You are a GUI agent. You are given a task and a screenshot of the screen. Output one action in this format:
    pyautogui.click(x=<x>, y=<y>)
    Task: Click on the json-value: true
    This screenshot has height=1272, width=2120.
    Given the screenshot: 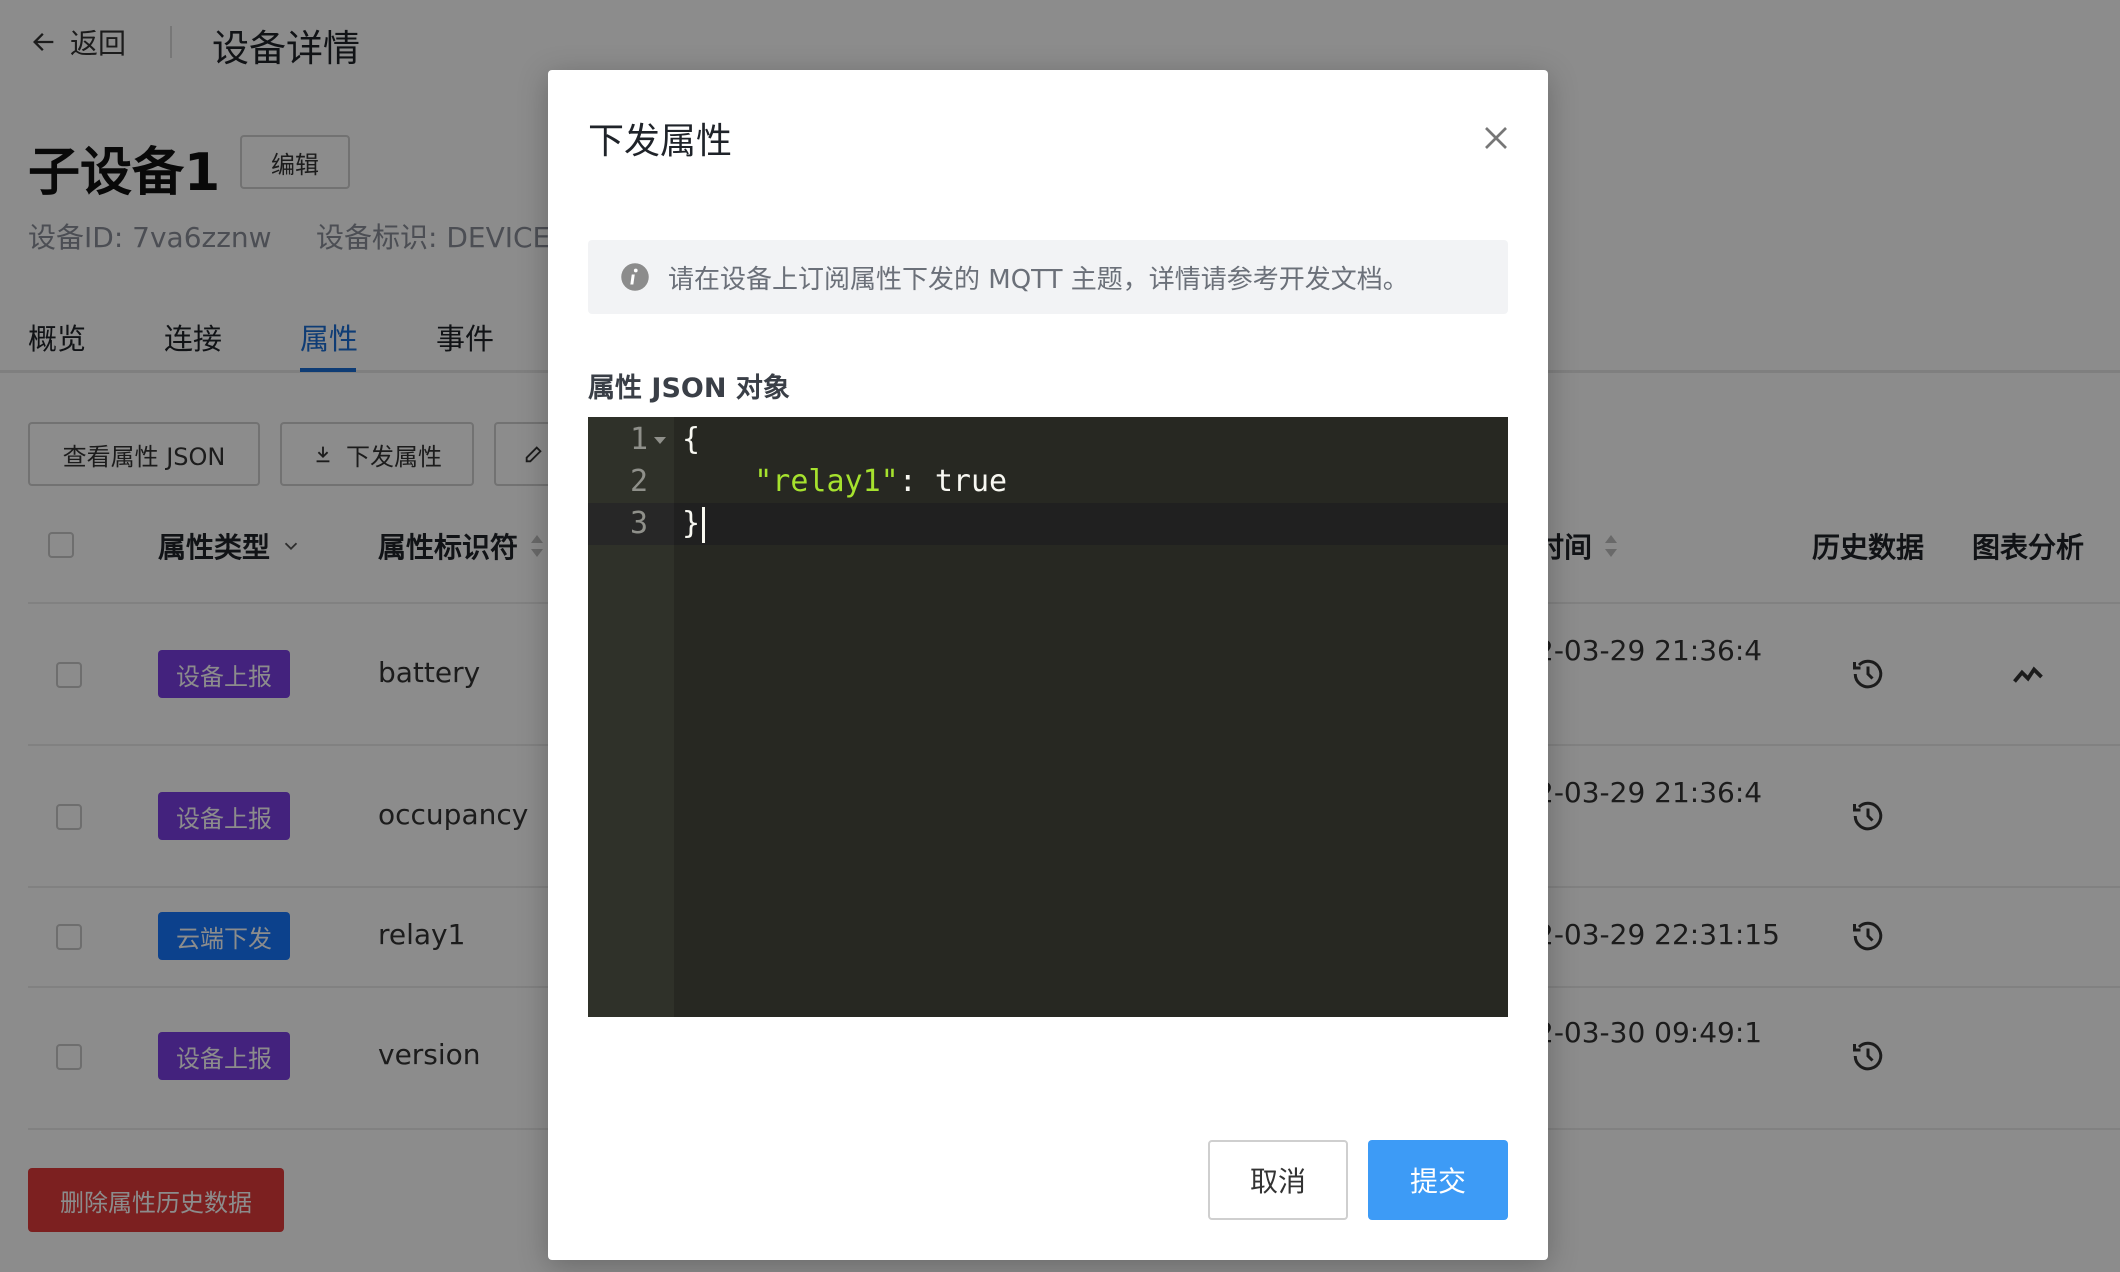 What is the action you would take?
    pyautogui.click(x=971, y=481)
    